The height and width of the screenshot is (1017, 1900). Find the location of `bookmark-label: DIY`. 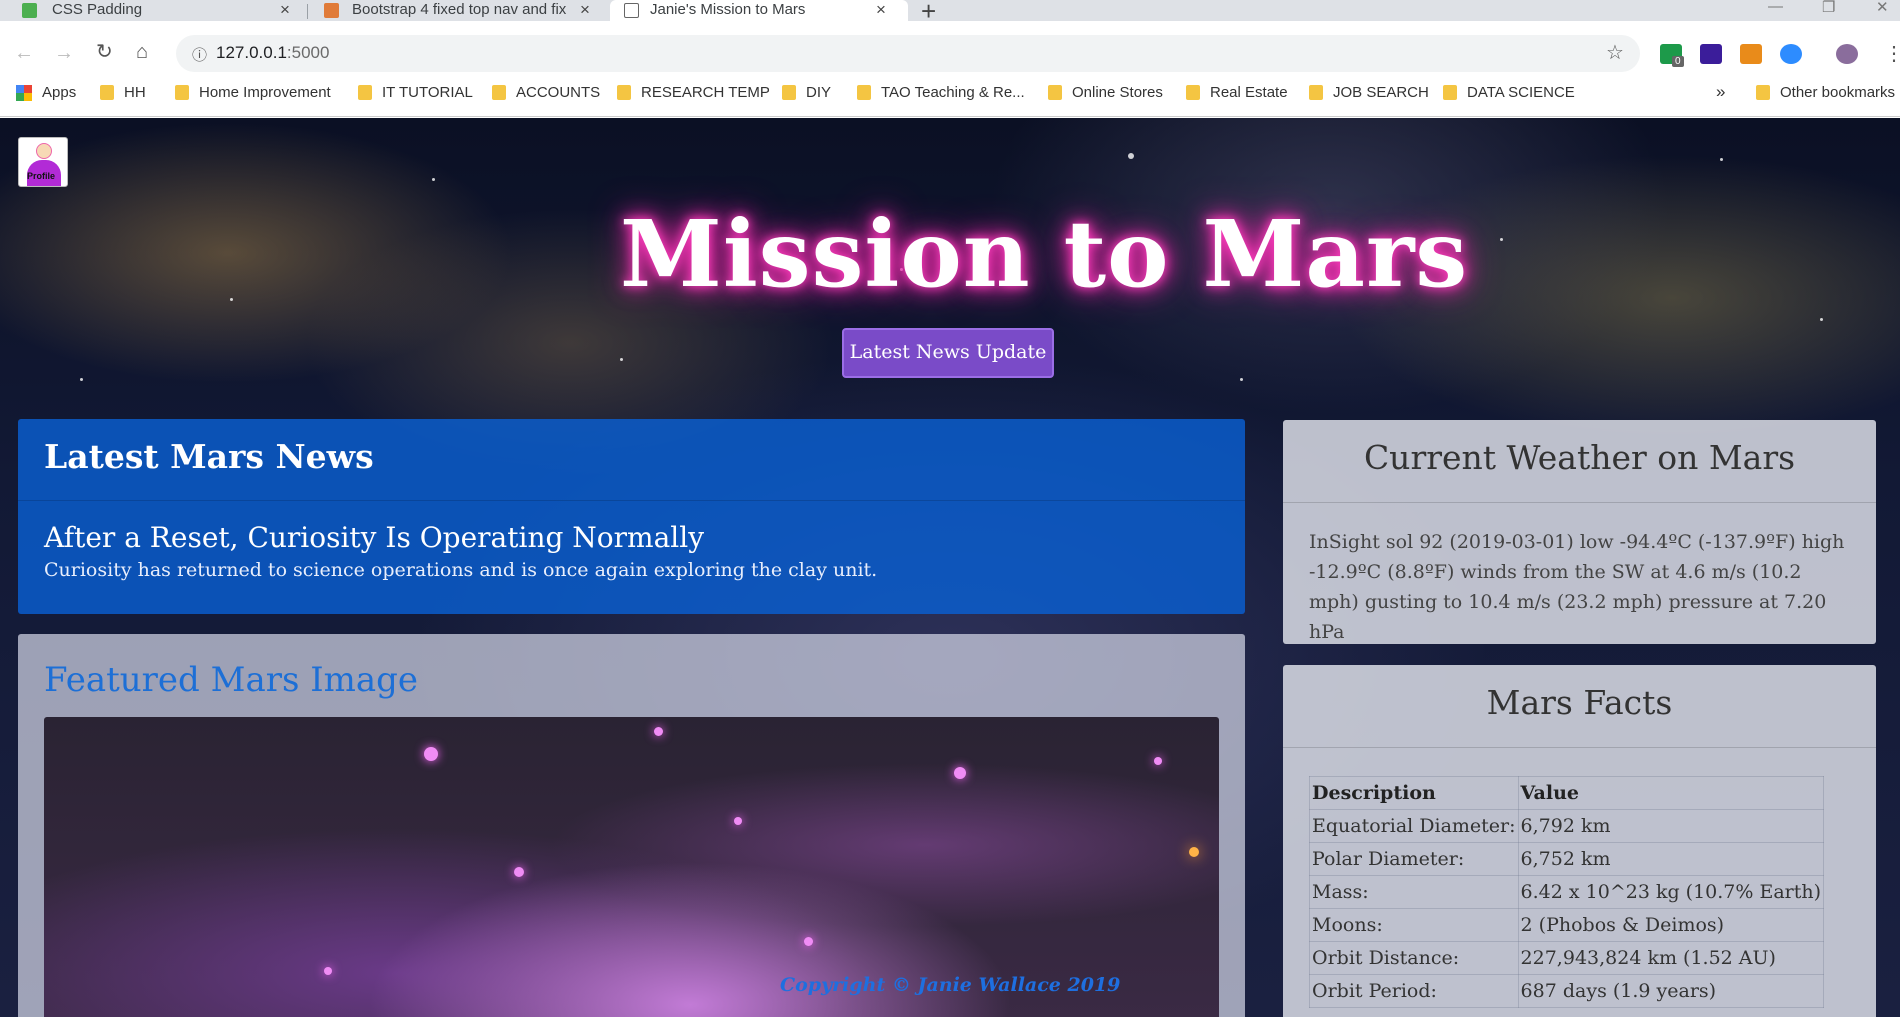

bookmark-label: DIY is located at coordinates (819, 92).